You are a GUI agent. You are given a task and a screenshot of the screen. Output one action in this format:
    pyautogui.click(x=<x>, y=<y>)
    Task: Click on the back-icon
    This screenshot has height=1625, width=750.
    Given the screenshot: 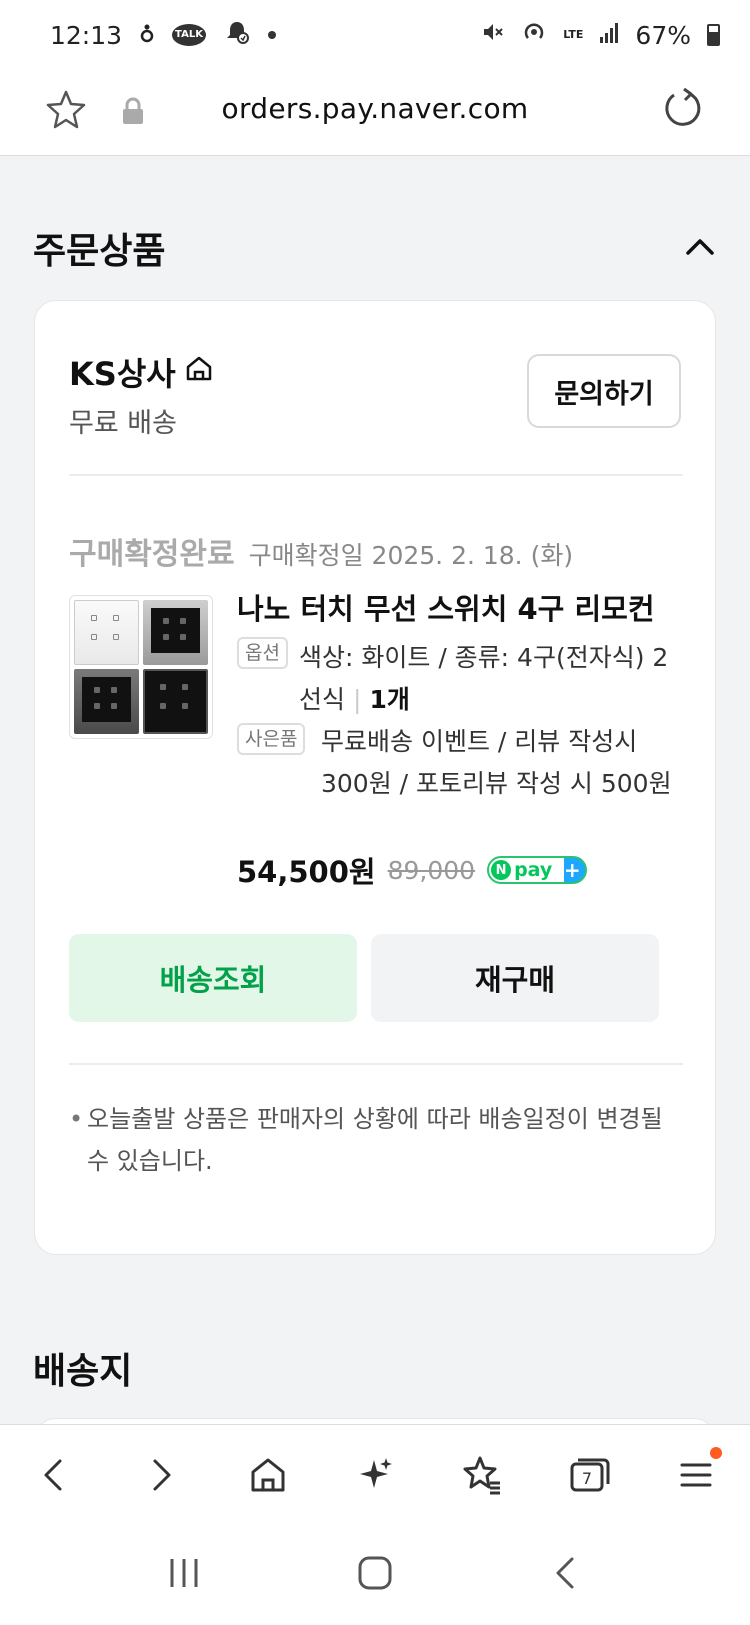 What is the action you would take?
    pyautogui.click(x=54, y=1475)
    